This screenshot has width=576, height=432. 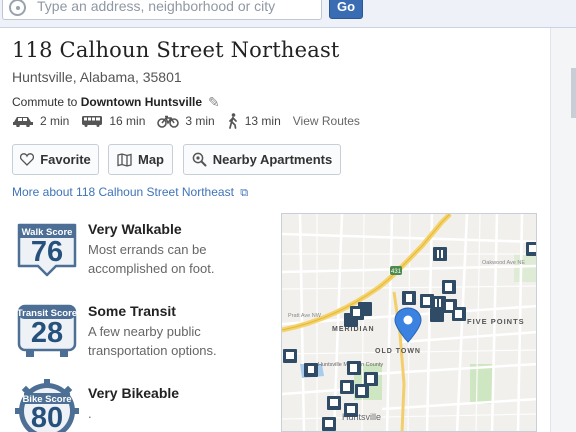 I want to click on commute-mode-car: 2 min, so click(x=40, y=121).